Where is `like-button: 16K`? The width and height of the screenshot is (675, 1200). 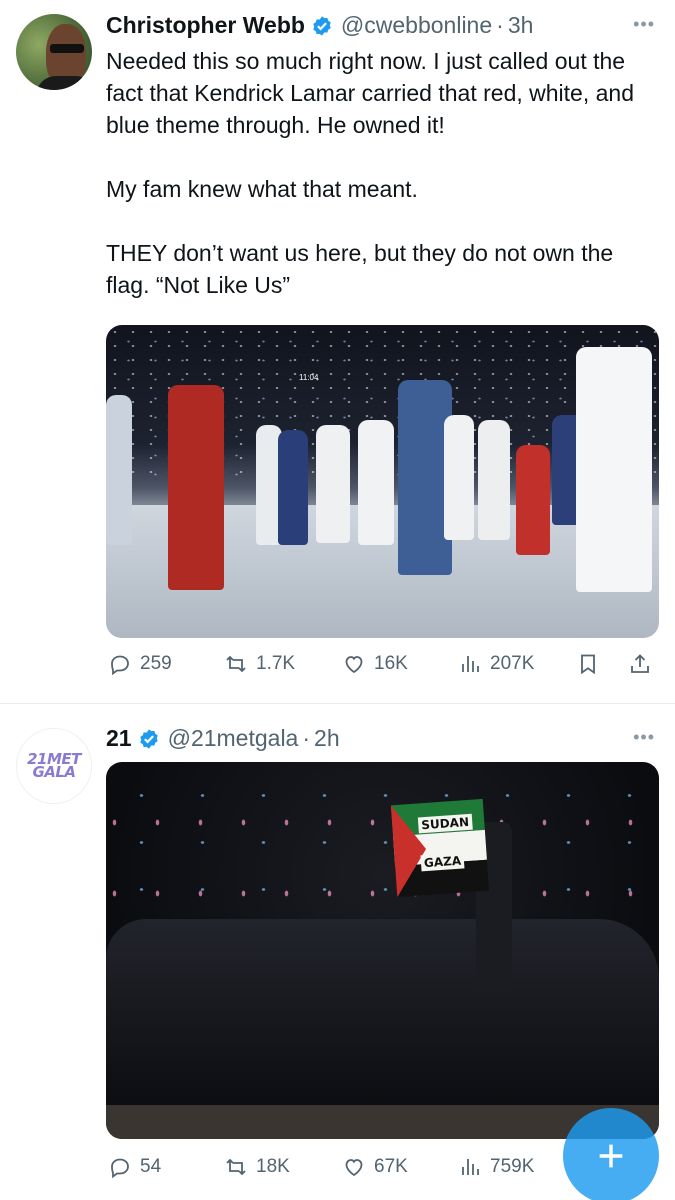
like-button: 16K is located at coordinates (375, 664).